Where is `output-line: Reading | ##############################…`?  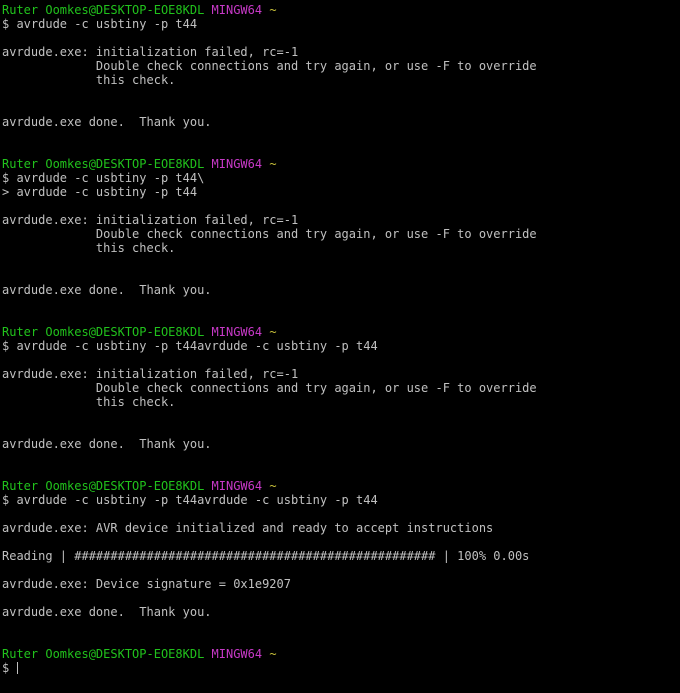 output-line: Reading | ##############################… is located at coordinates (266, 556).